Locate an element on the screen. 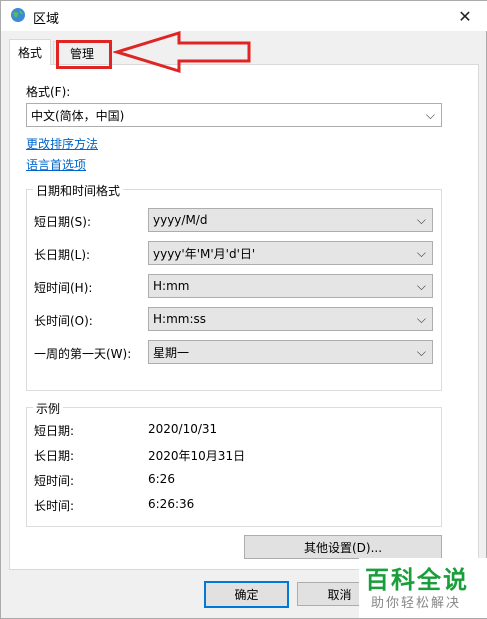  example-long-date-value: 2020年10月31日 is located at coordinates (197, 456).